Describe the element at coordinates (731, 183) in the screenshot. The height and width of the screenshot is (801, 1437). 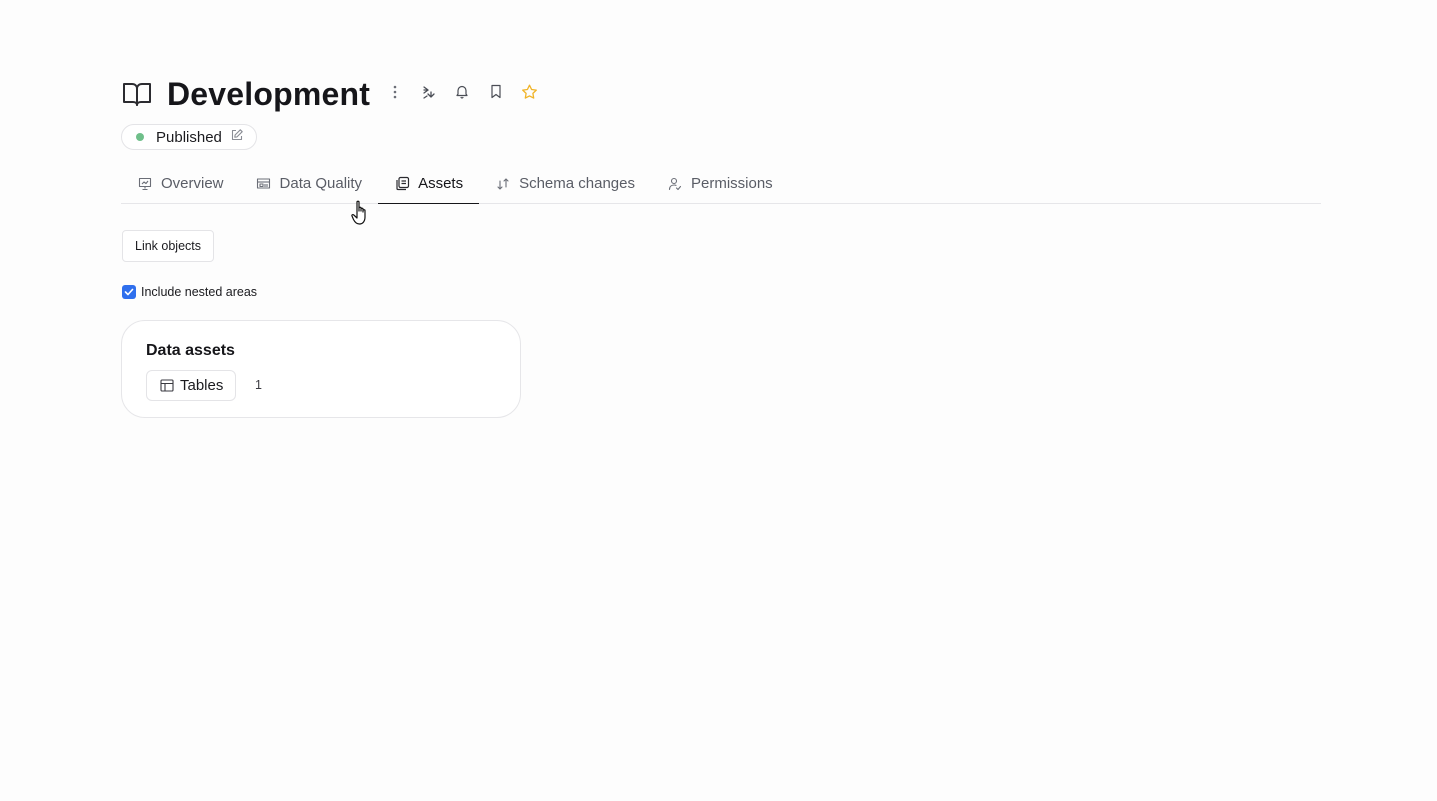
I see `tab-label: Permissions` at that location.